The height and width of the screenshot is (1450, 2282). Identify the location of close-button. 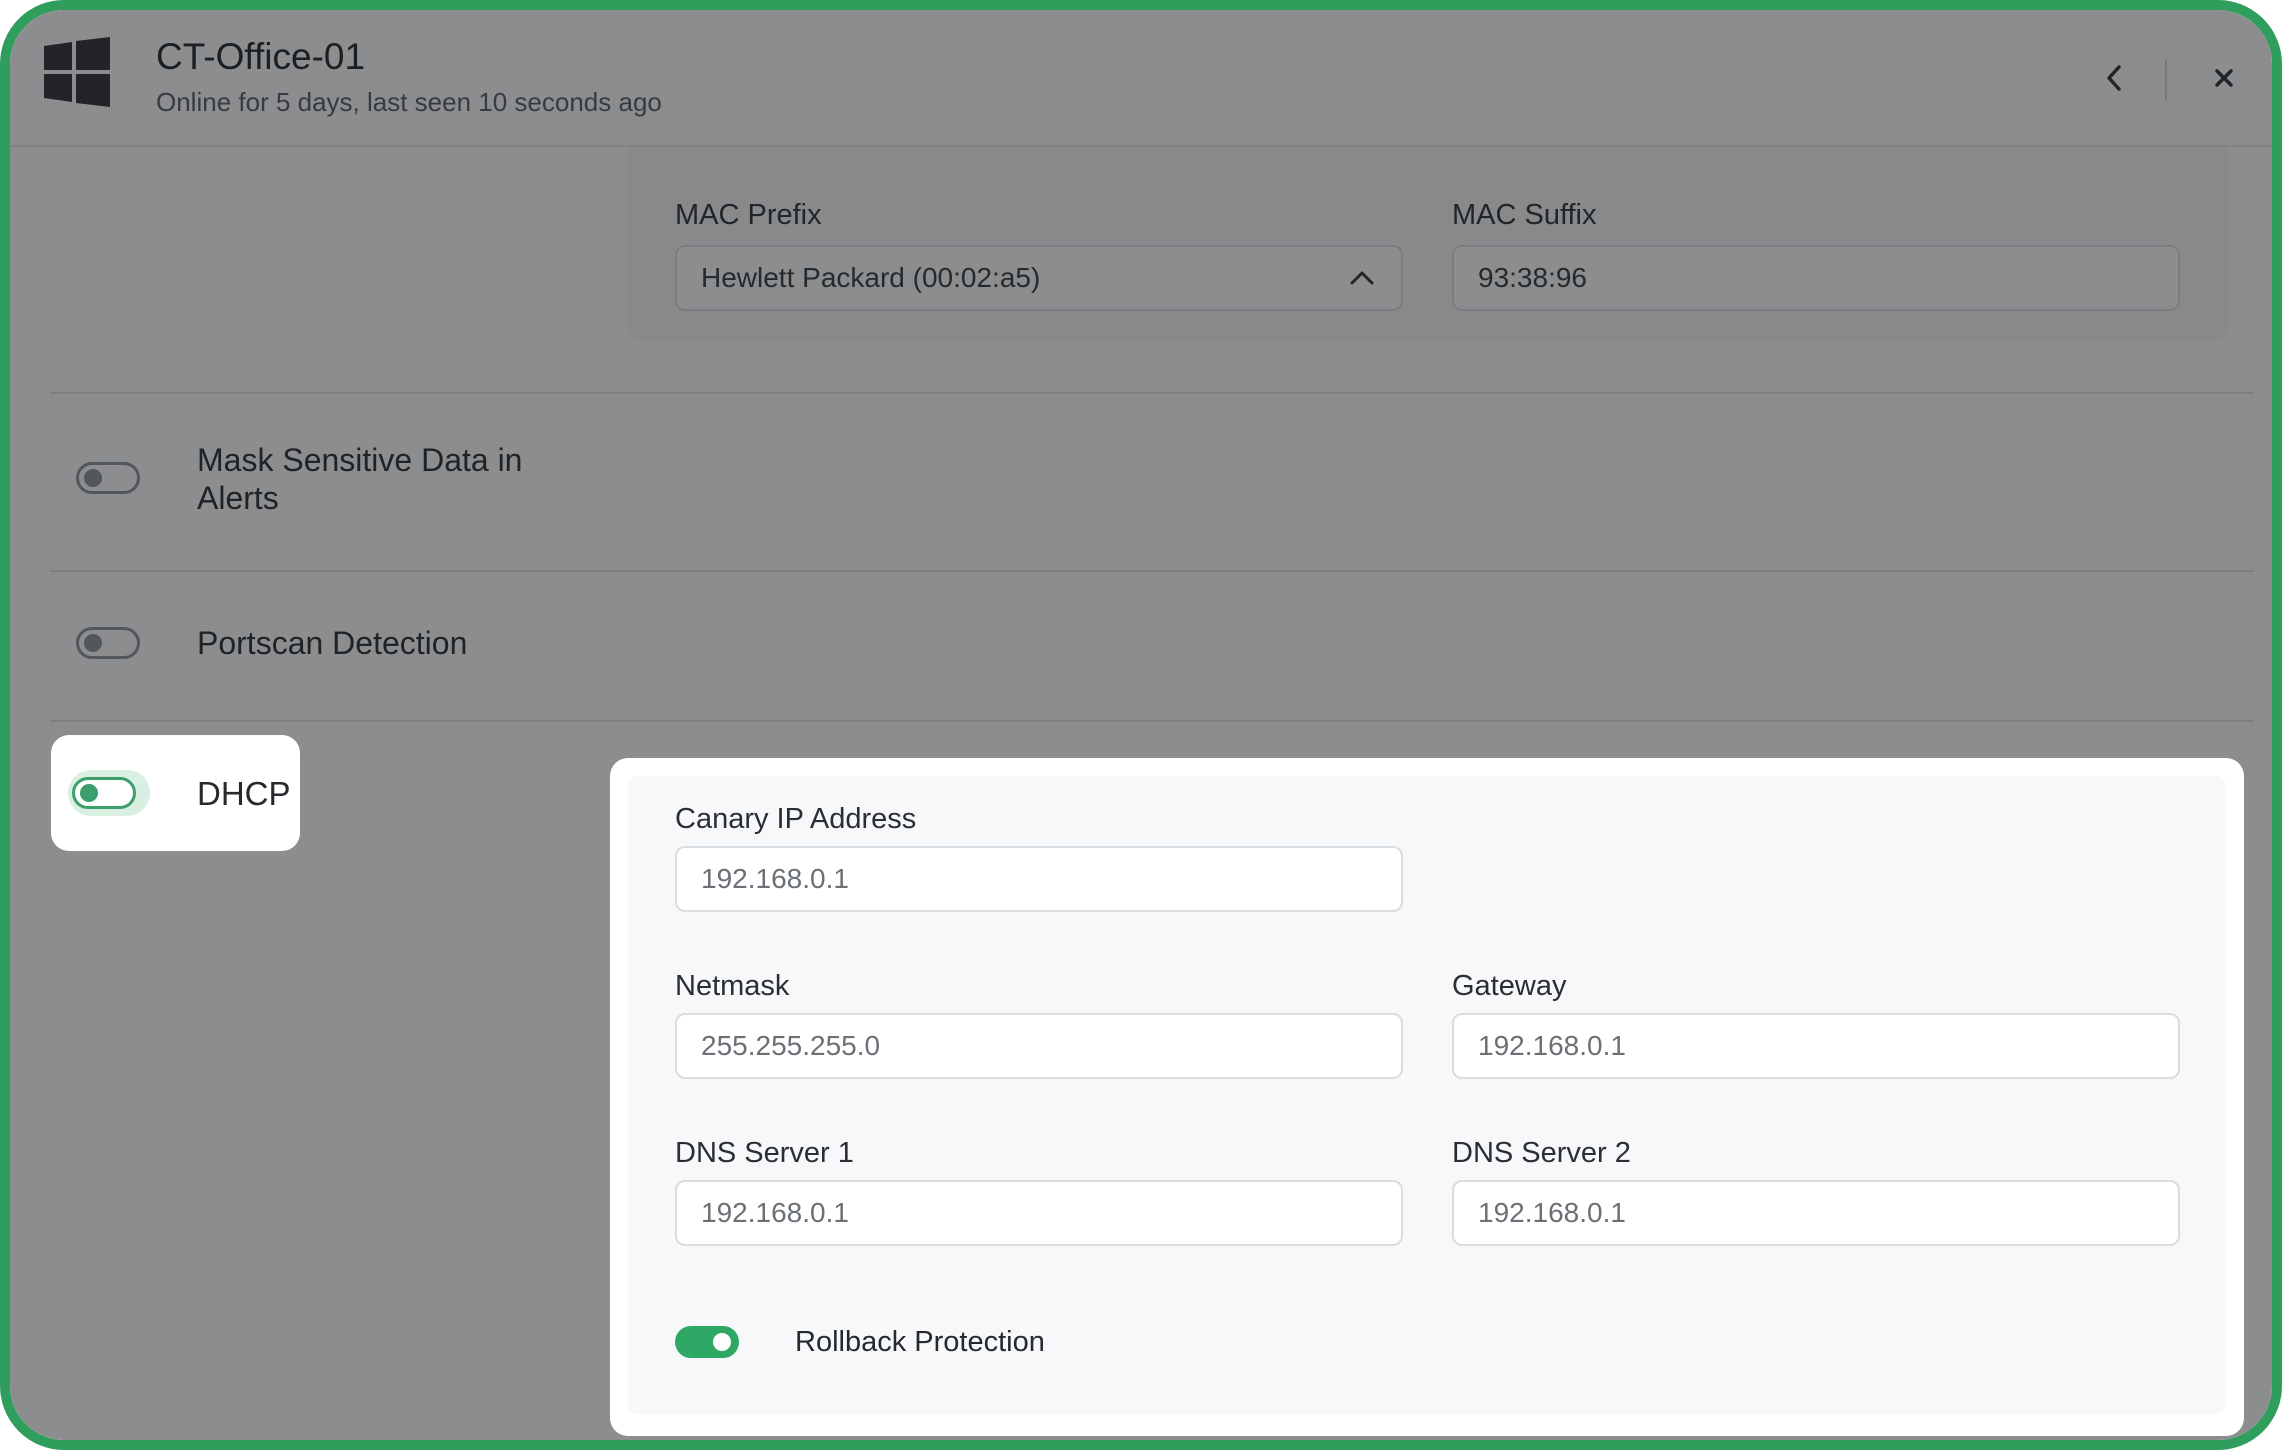
(2224, 78).